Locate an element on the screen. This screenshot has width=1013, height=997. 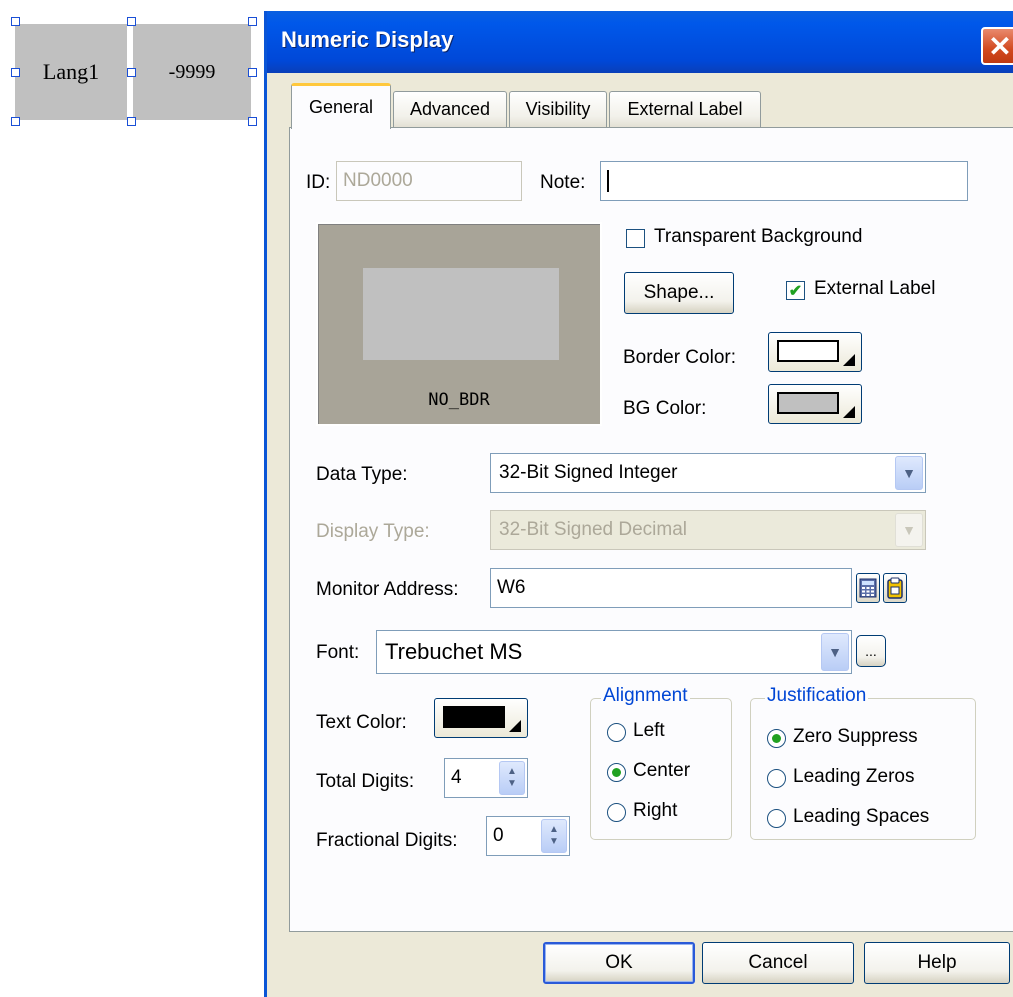
justification-group-title: Justification is located at coordinates (817, 696).